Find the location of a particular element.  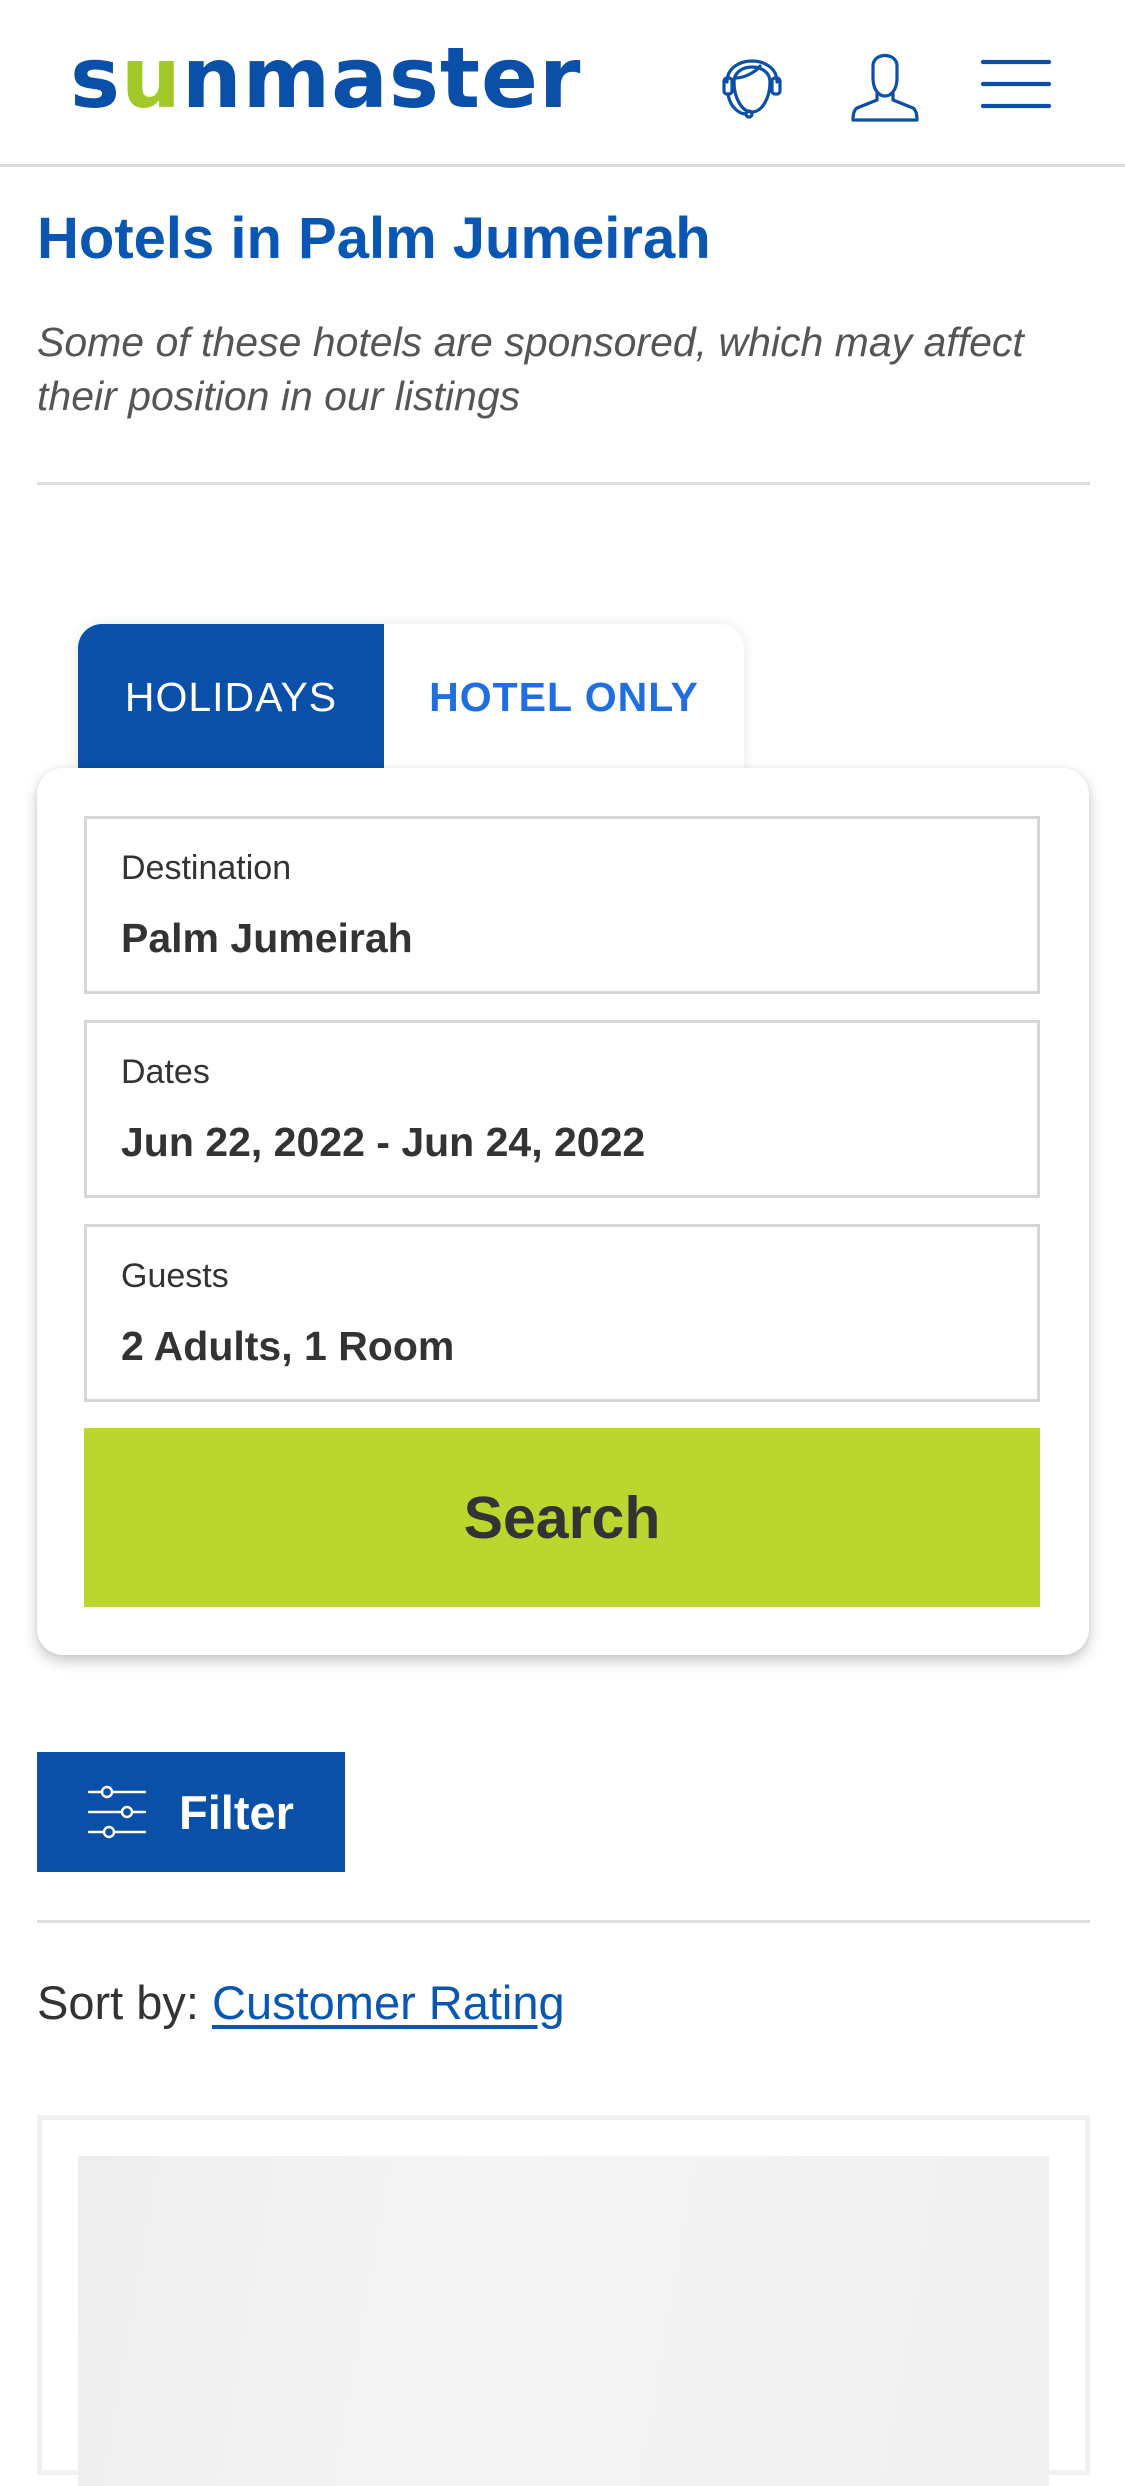

hotel-image-placeholder is located at coordinates (563, 2321).